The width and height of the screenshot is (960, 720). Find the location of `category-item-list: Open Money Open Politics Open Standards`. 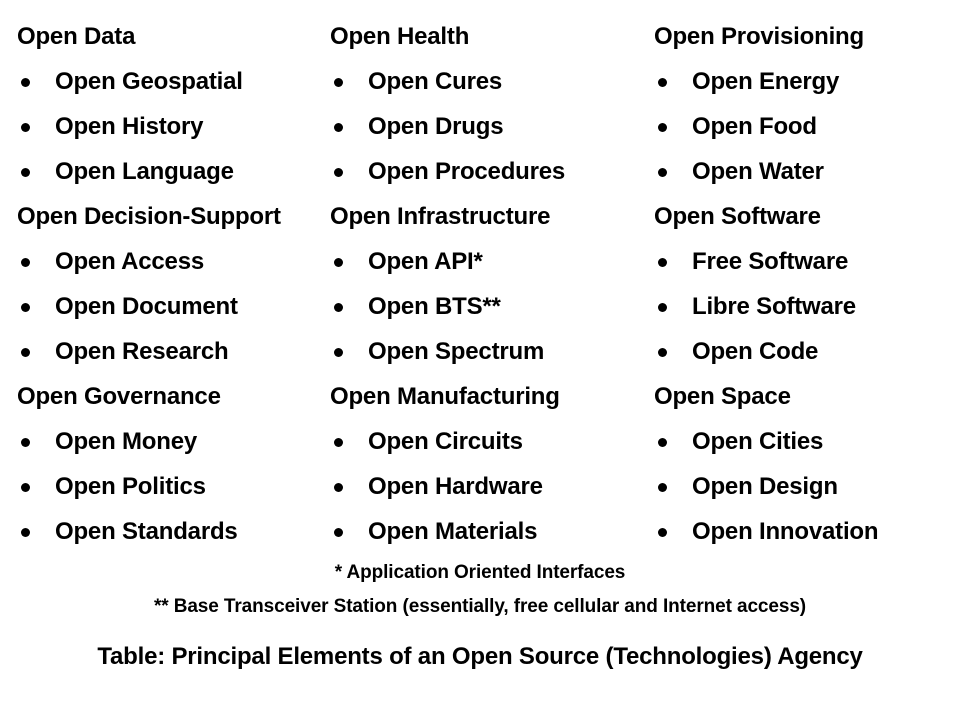

category-item-list: Open Money Open Politics Open Standards is located at coordinates (171, 486).